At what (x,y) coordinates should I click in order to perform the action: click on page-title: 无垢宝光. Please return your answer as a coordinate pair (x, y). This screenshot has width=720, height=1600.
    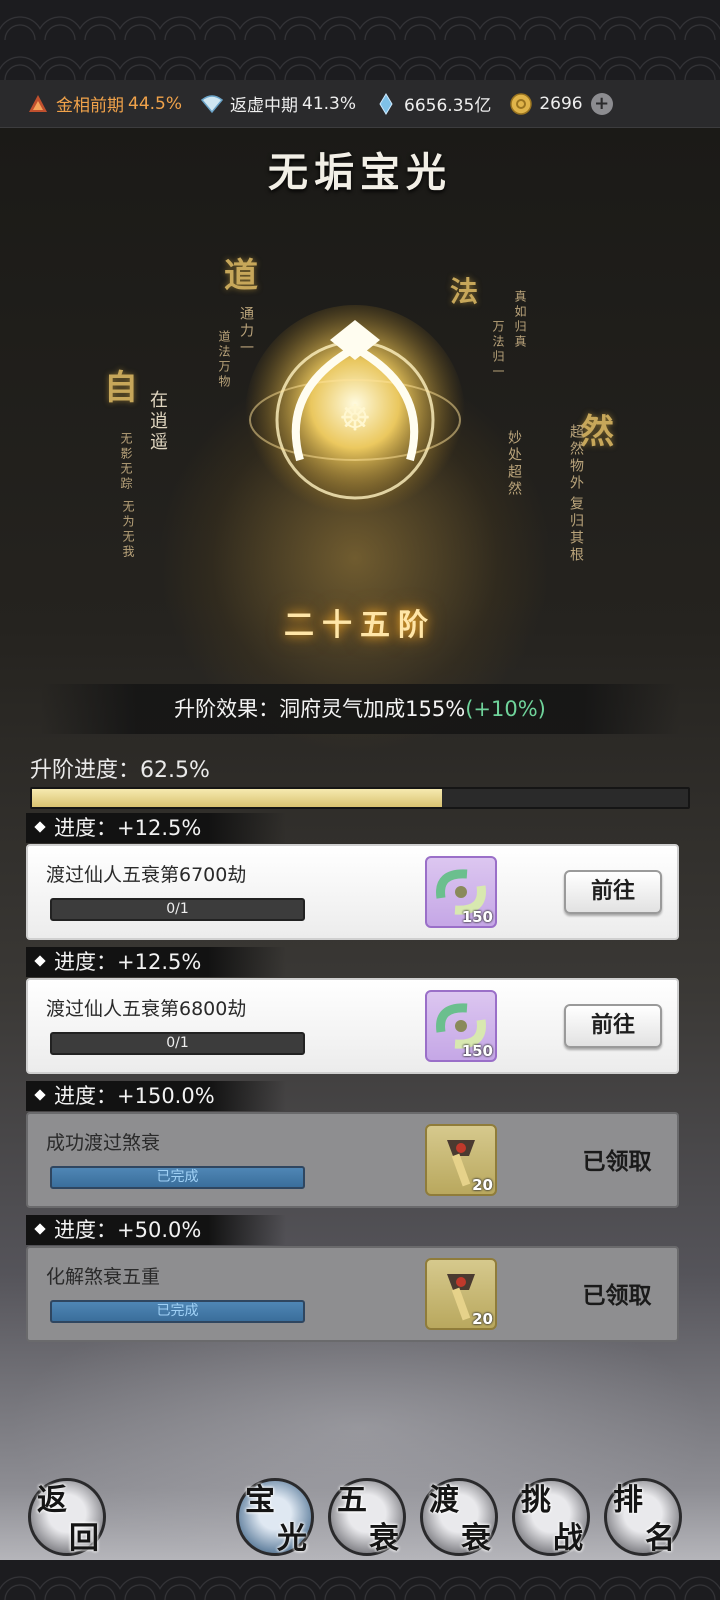
    Looking at the image, I should click on (360, 172).